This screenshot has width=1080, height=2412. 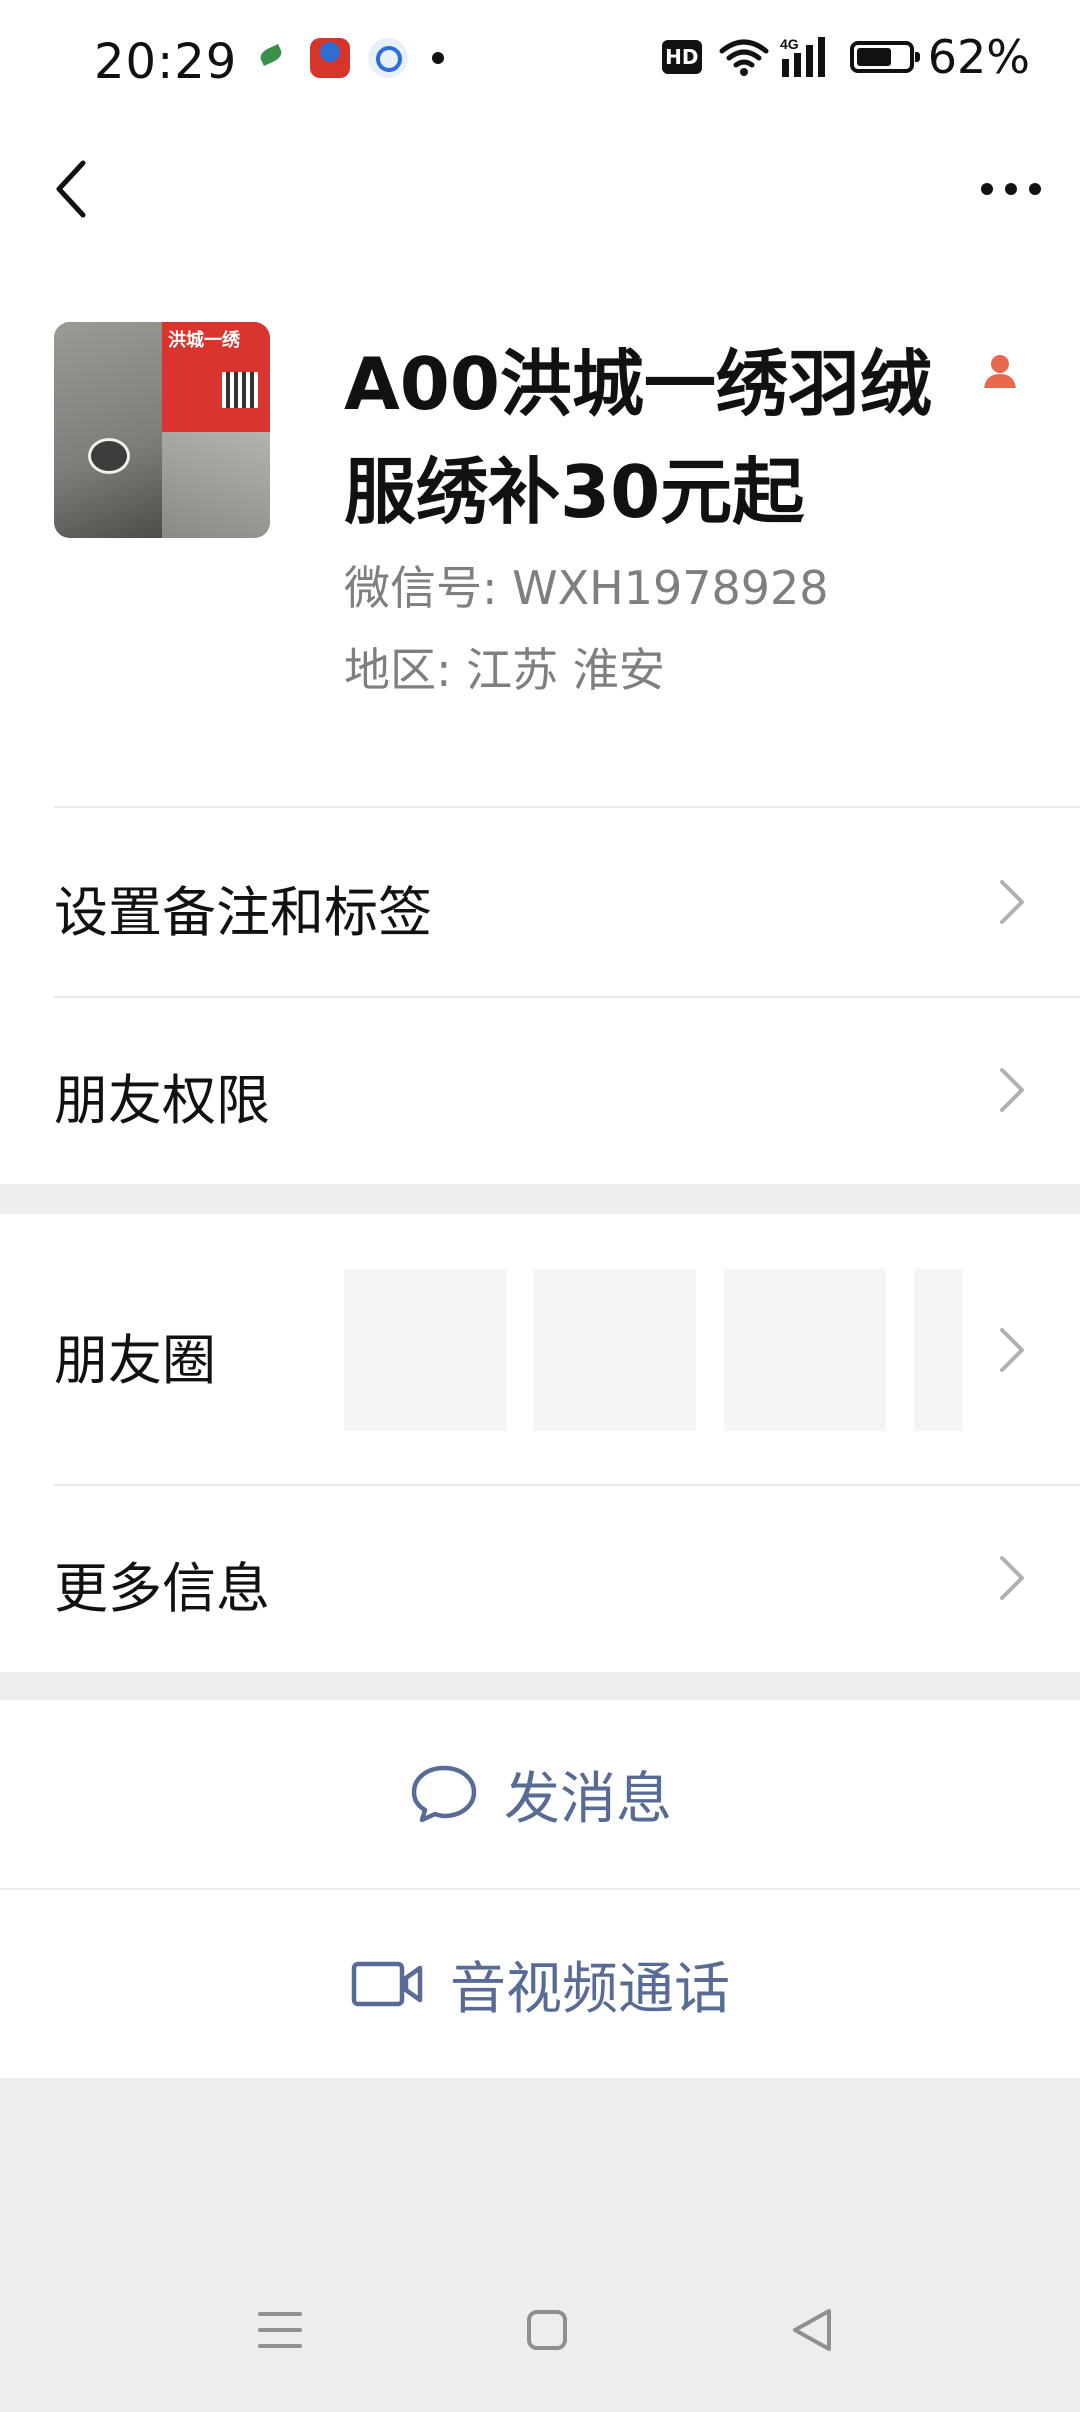 What do you see at coordinates (216, 485) in the screenshot?
I see `avatar-fabric-right` at bounding box center [216, 485].